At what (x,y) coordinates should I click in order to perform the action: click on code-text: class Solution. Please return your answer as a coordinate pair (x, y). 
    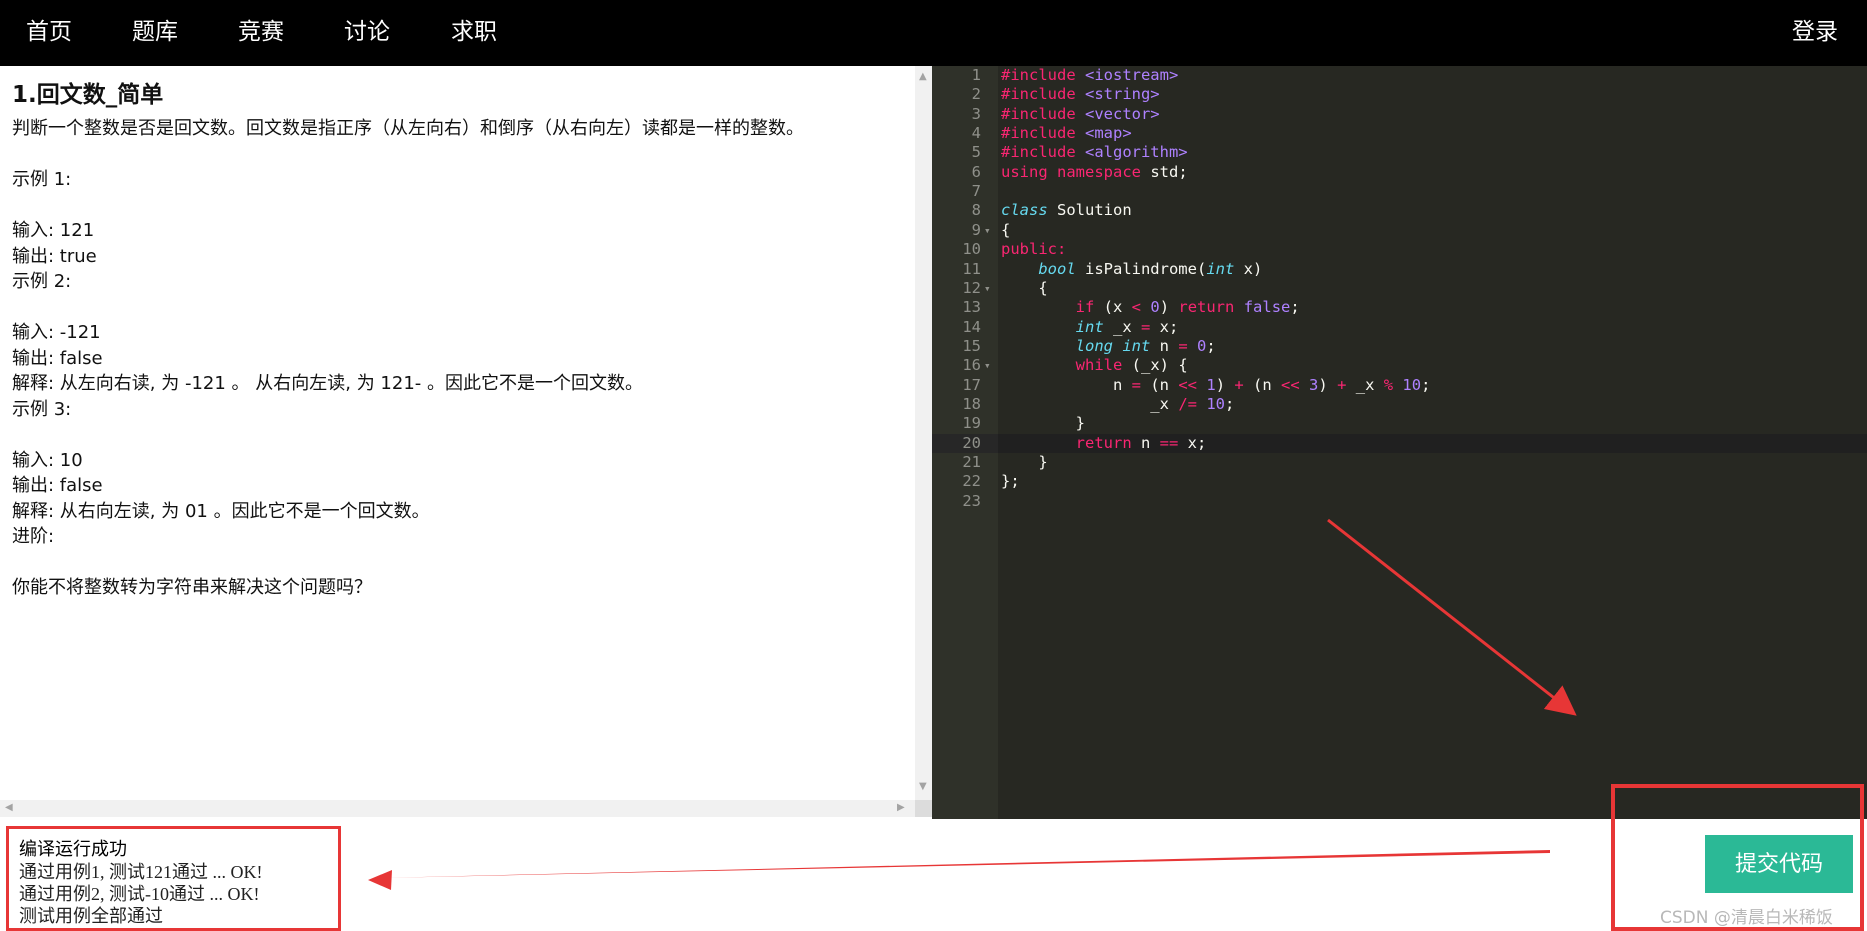
    Looking at the image, I should click on (1066, 210).